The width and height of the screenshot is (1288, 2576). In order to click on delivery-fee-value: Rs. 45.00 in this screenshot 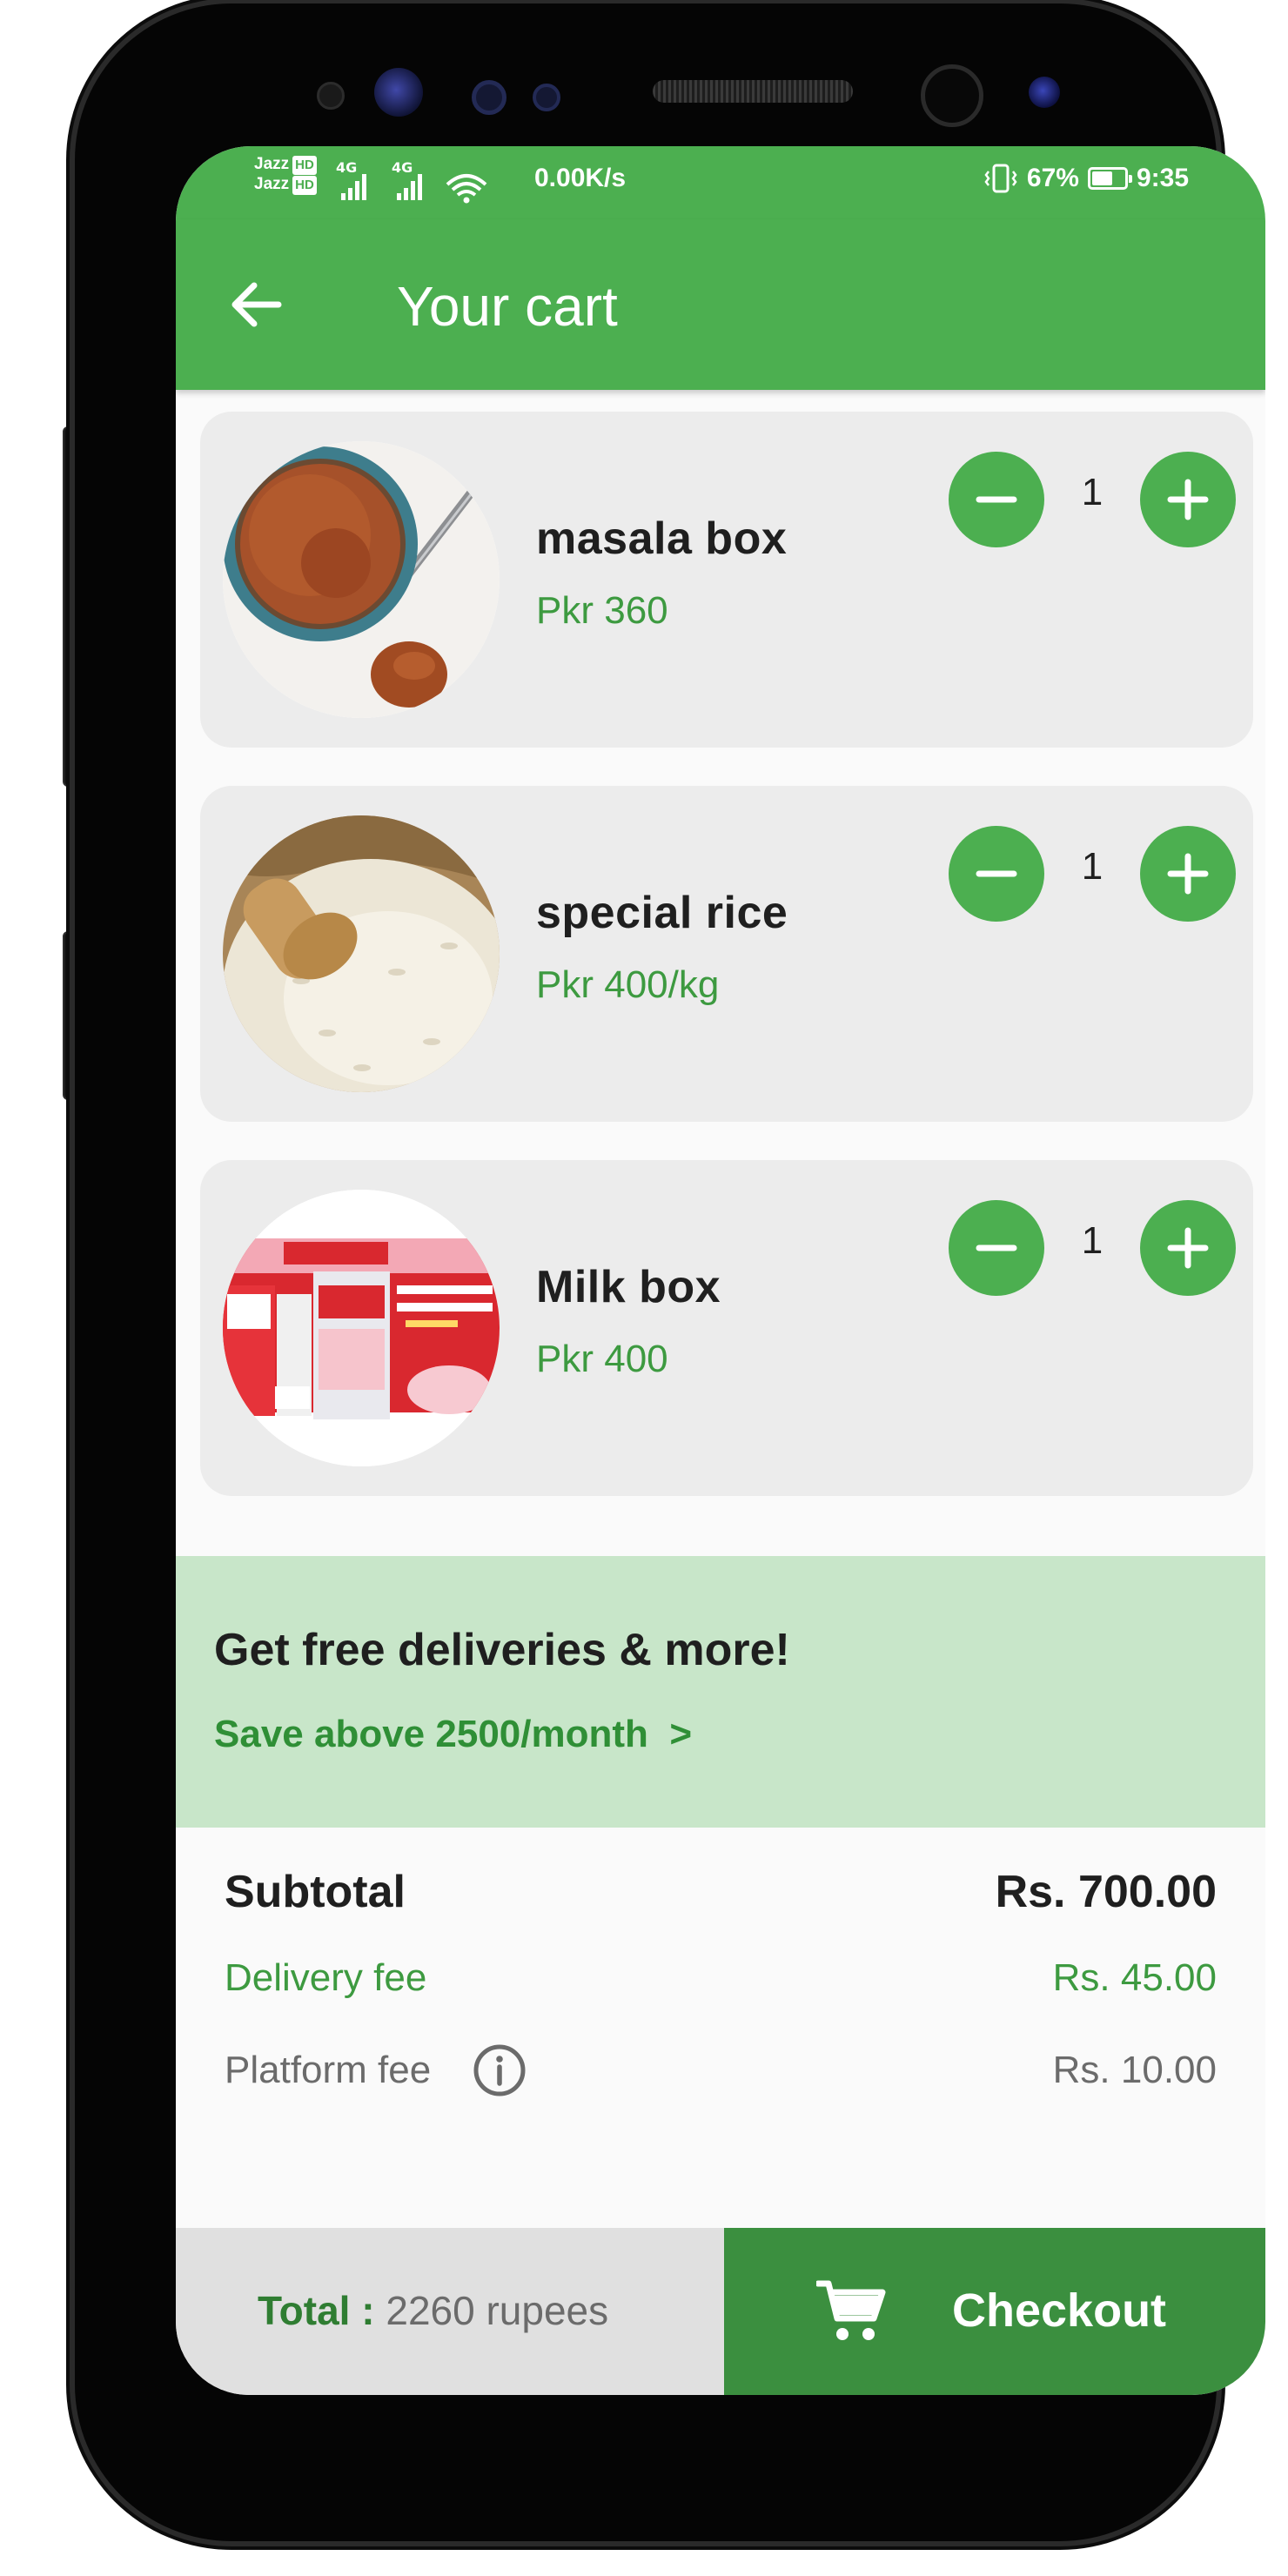, I will do `click(1134, 1978)`.